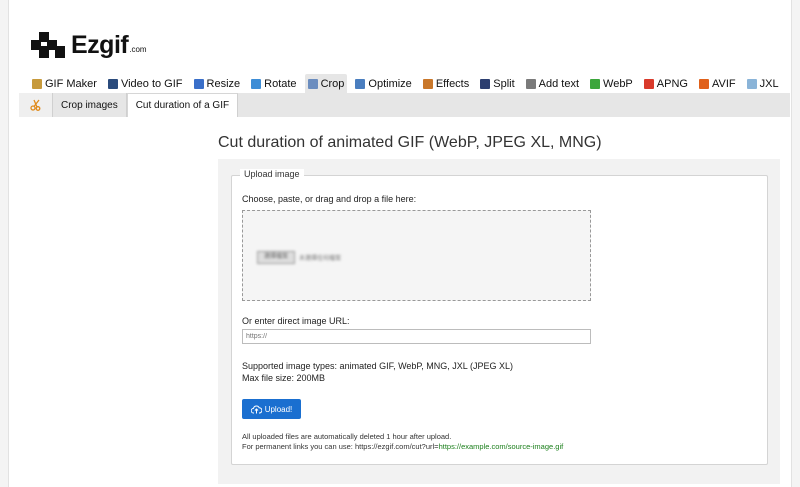 The height and width of the screenshot is (487, 800). Describe the element at coordinates (390, 83) in the screenshot. I see `nav-label: Optimize` at that location.